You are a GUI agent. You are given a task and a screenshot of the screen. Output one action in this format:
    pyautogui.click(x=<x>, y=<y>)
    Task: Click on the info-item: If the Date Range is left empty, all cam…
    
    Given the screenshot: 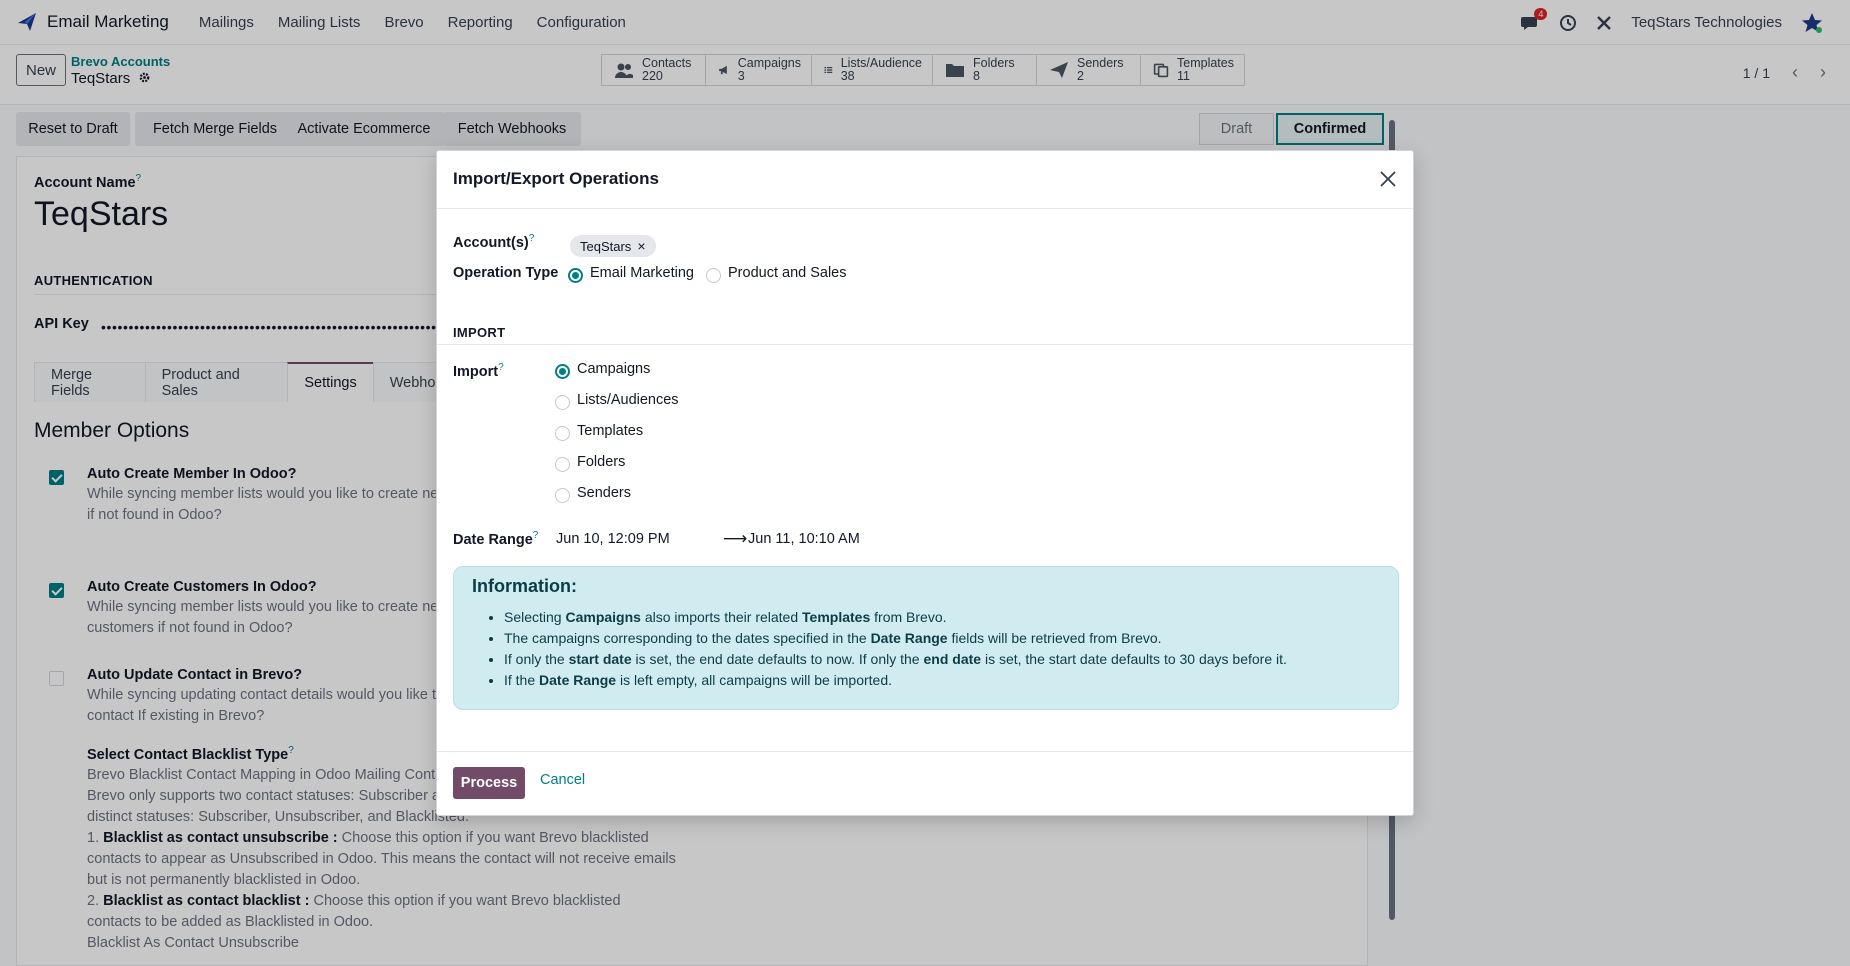 What is the action you would take?
    pyautogui.click(x=944, y=680)
    